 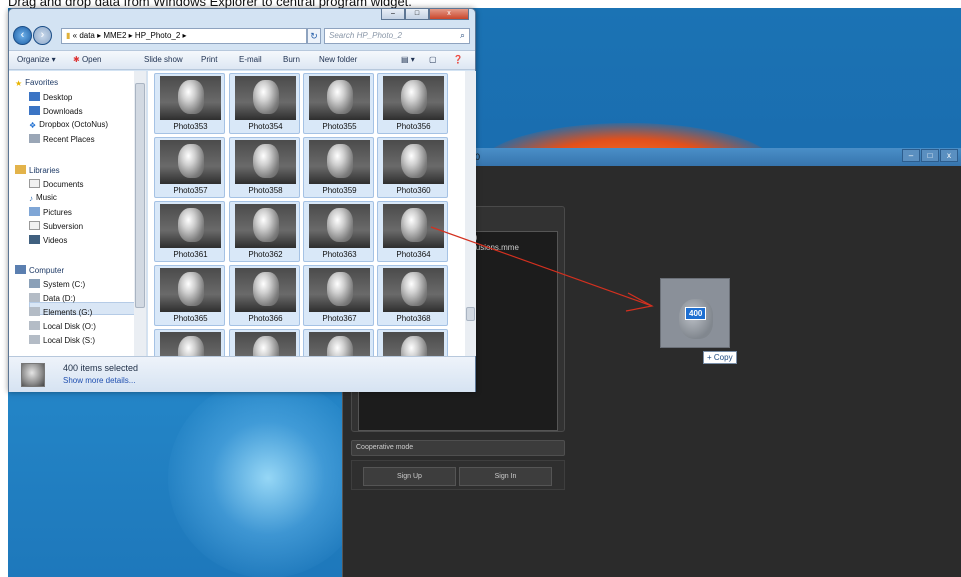 What do you see at coordinates (541, 266) in the screenshot?
I see `drag-arrow-line` at bounding box center [541, 266].